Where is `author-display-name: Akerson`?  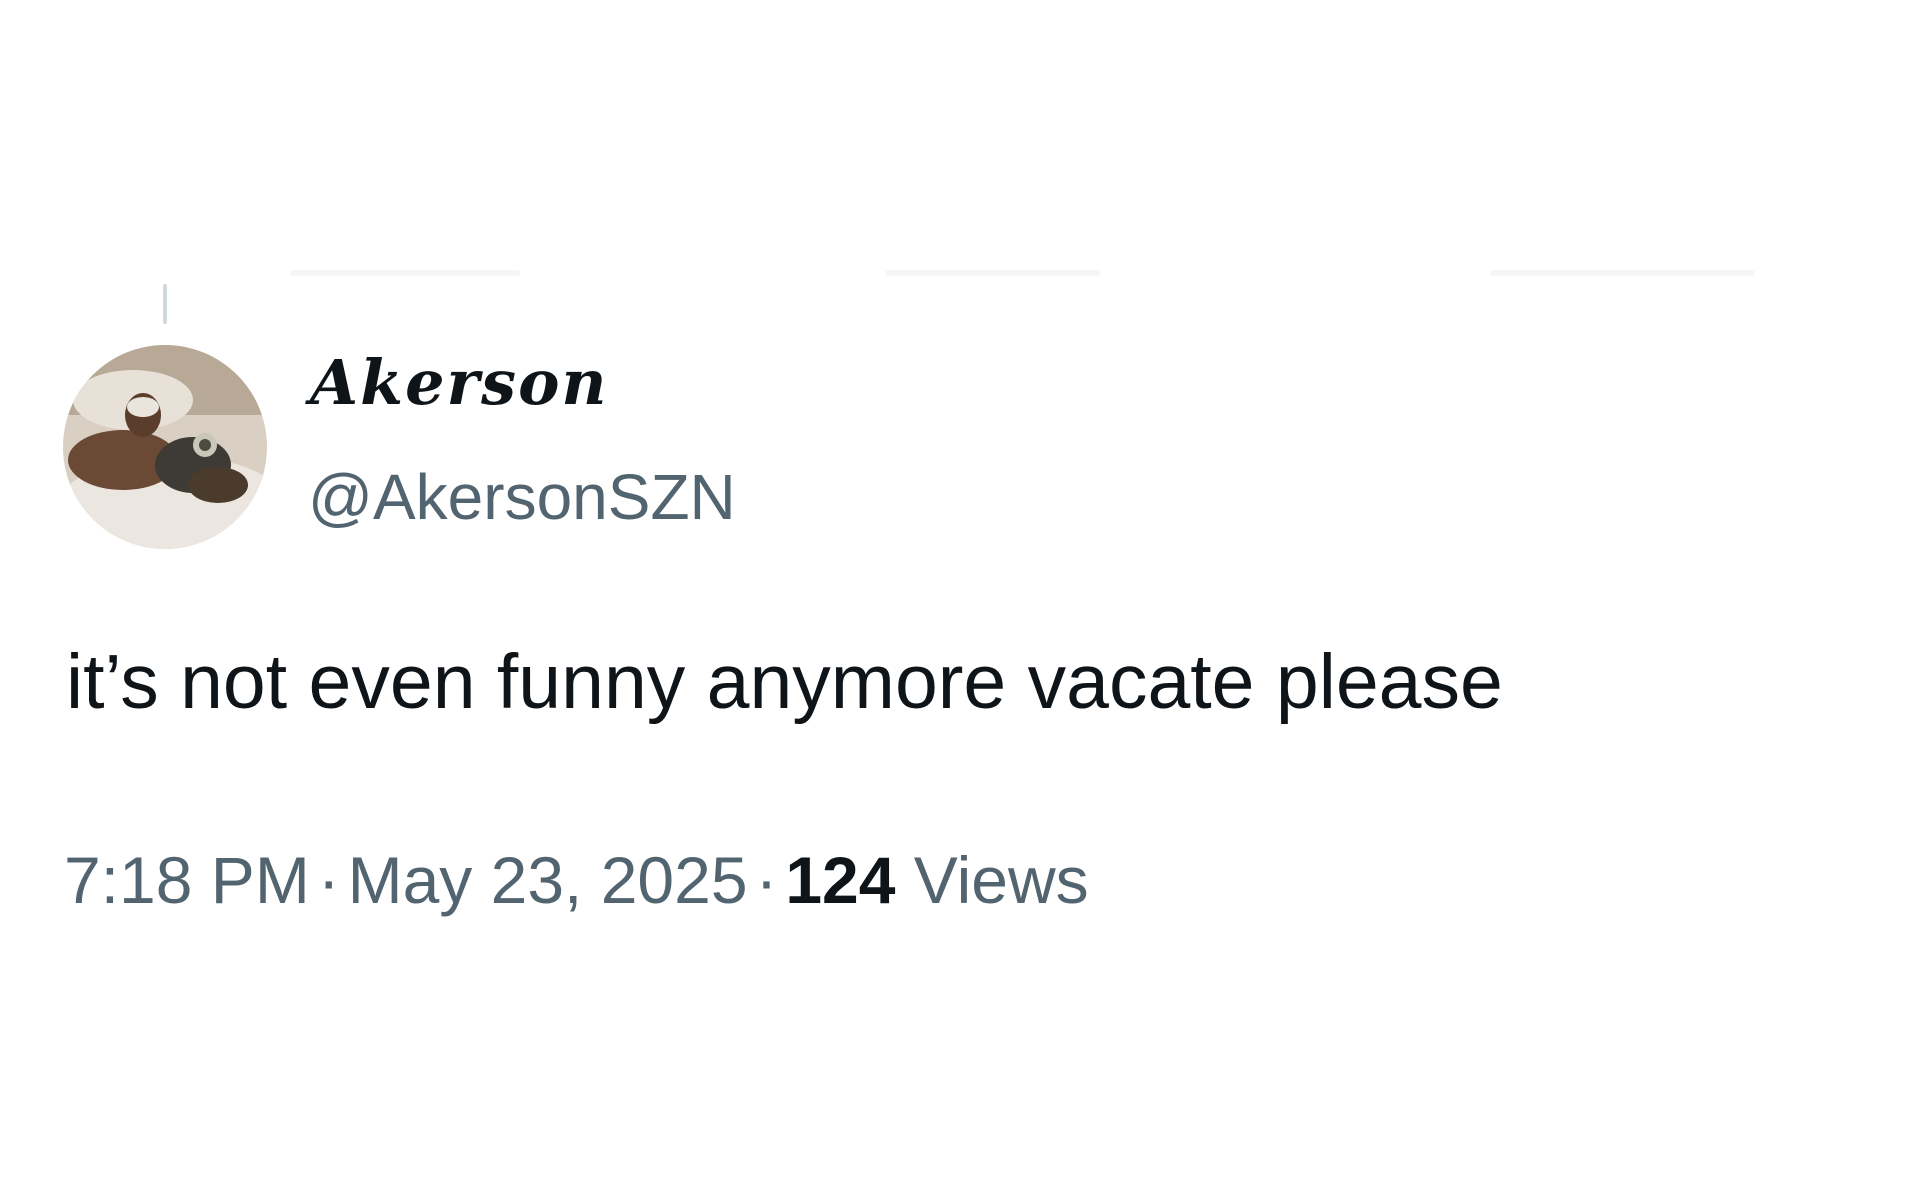
author-display-name: Akerson is located at coordinates (459, 383).